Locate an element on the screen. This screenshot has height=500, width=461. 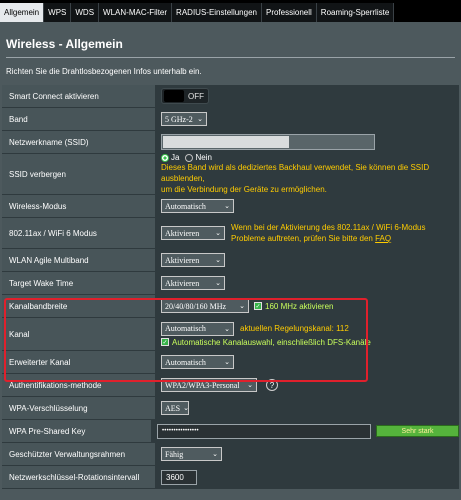
twt-select: Aktivieren ⌄ is located at coordinates (193, 283).